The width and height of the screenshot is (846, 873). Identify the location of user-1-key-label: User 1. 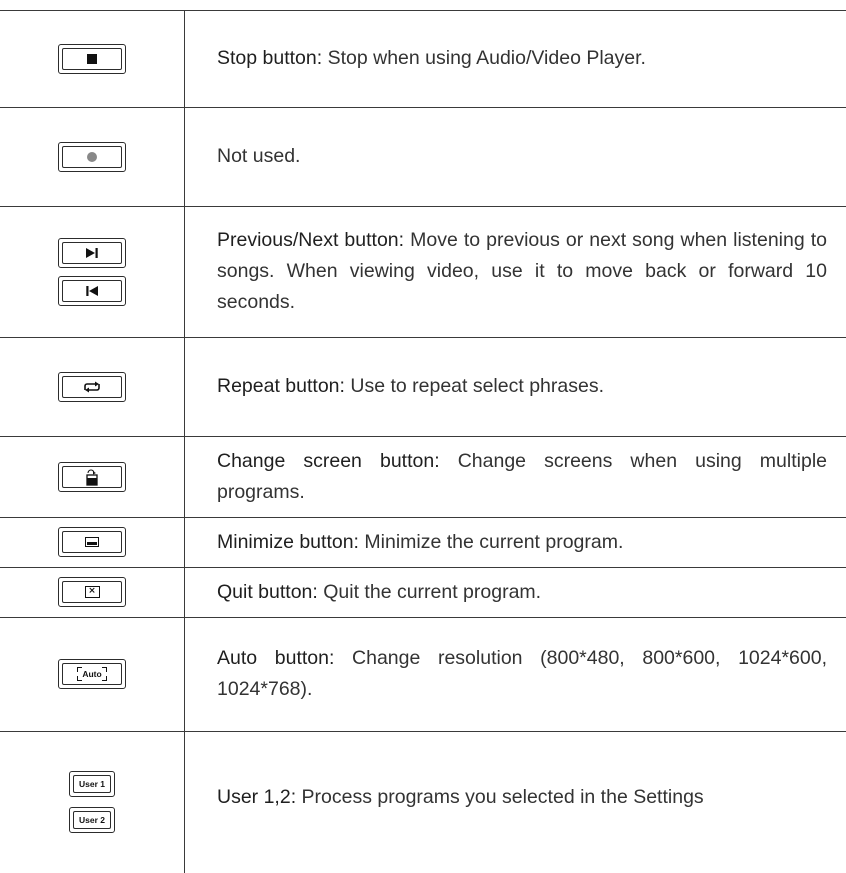
(92, 784).